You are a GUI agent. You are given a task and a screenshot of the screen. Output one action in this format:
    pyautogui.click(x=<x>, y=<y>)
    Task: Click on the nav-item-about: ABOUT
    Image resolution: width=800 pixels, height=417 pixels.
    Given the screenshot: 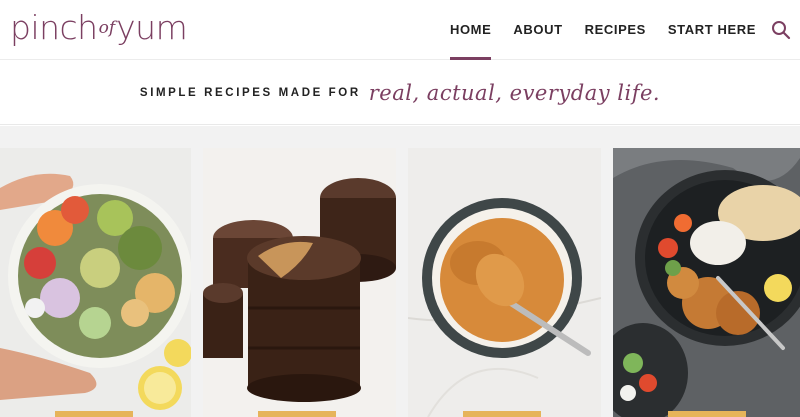 What is the action you would take?
    pyautogui.click(x=537, y=30)
    